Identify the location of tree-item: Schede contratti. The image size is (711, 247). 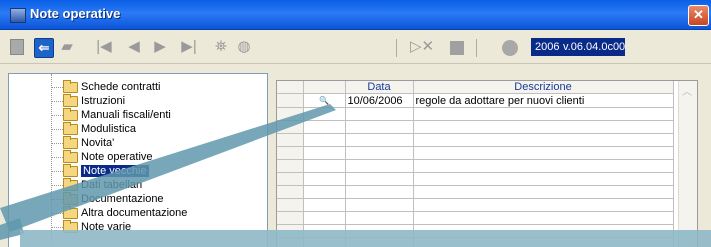
(121, 87).